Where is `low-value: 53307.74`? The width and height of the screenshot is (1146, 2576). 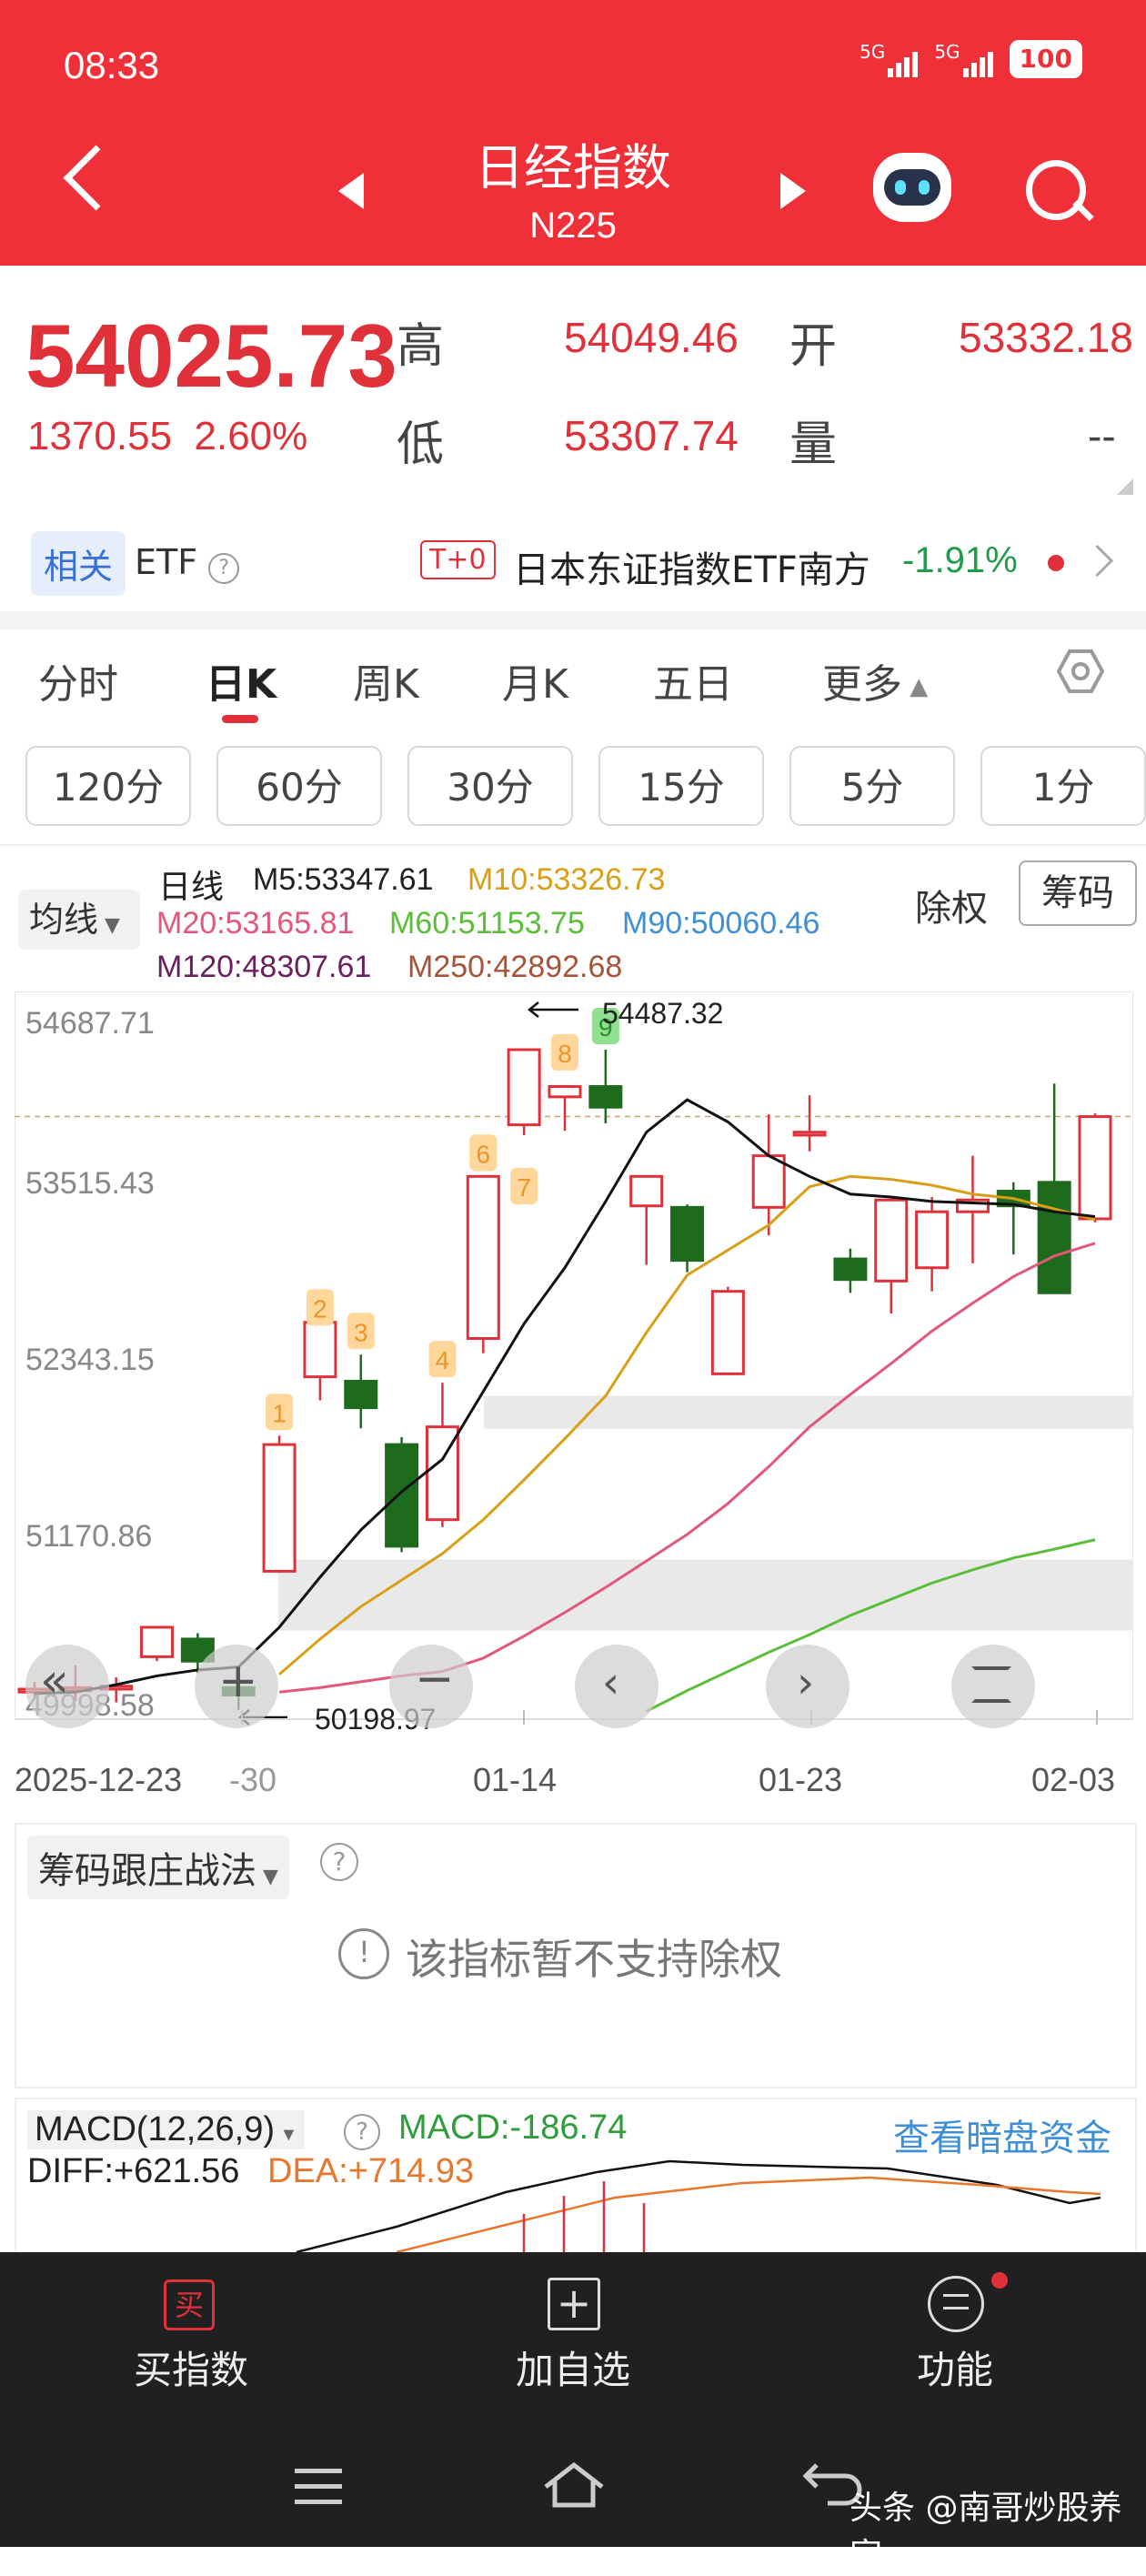 low-value: 53307.74 is located at coordinates (651, 435).